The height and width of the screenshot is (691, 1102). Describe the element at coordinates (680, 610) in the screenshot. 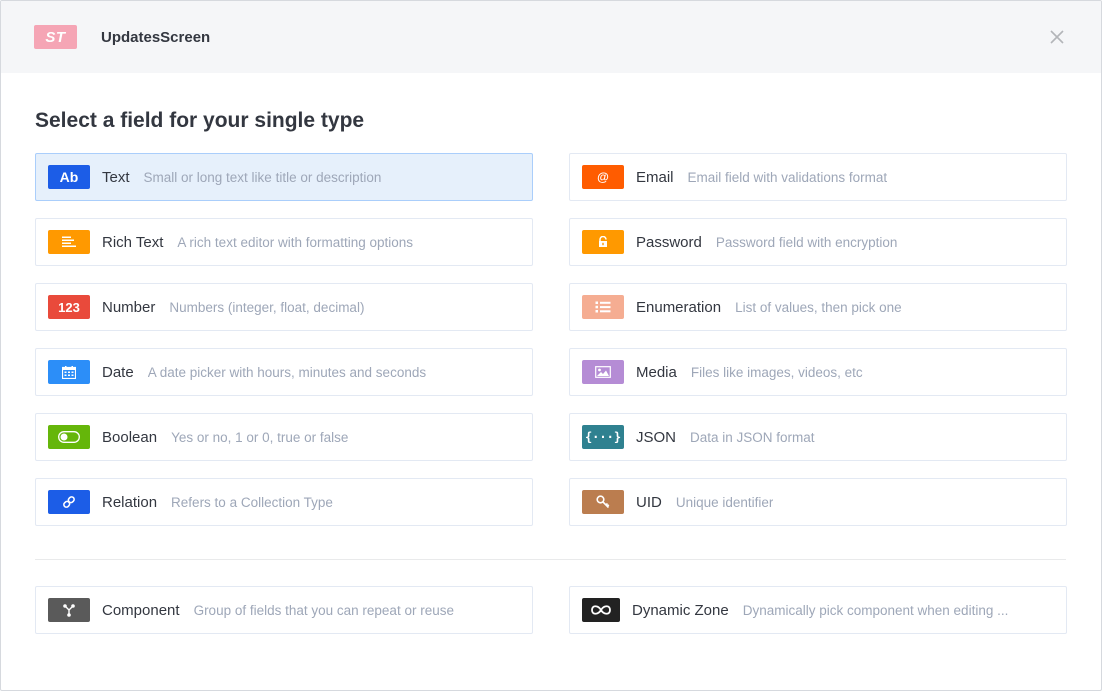

I see `field-label: Dynamic Zone` at that location.